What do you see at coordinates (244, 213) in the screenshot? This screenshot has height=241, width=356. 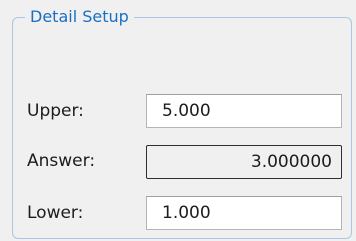 I see `lower-input: 1.000` at bounding box center [244, 213].